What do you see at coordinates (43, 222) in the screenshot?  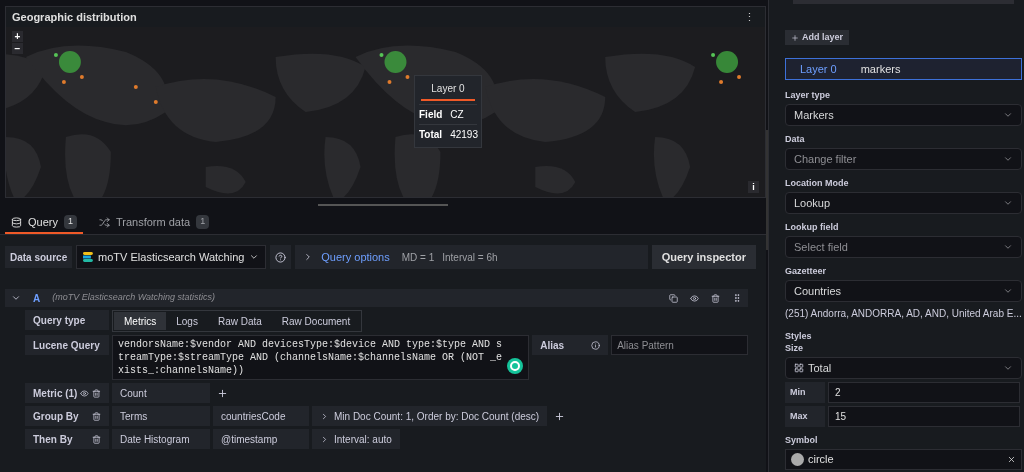 I see `tab-label: Query` at bounding box center [43, 222].